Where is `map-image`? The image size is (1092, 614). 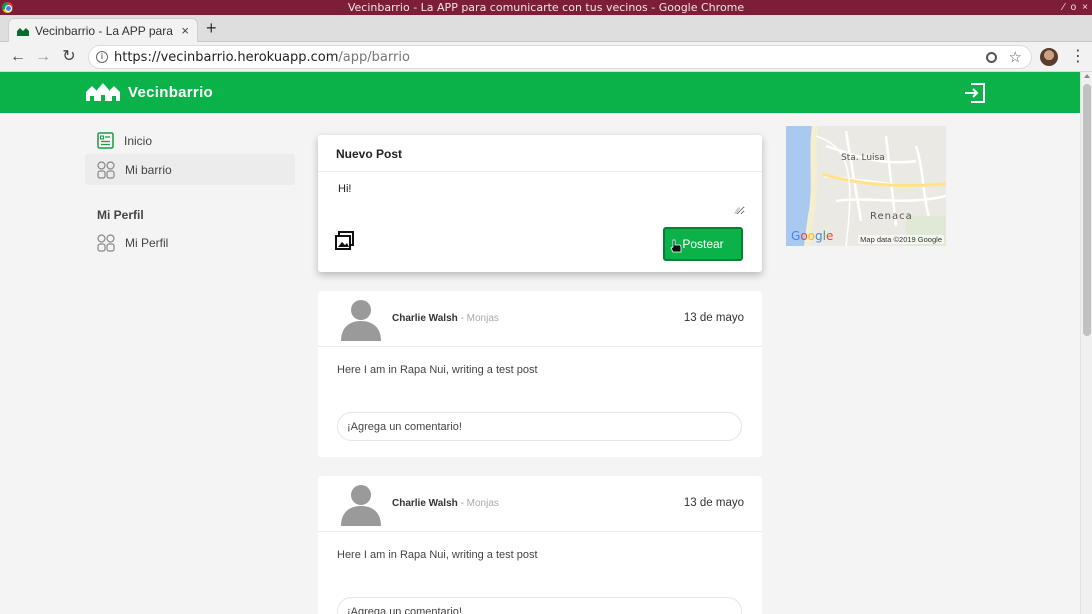
map-image is located at coordinates (866, 186).